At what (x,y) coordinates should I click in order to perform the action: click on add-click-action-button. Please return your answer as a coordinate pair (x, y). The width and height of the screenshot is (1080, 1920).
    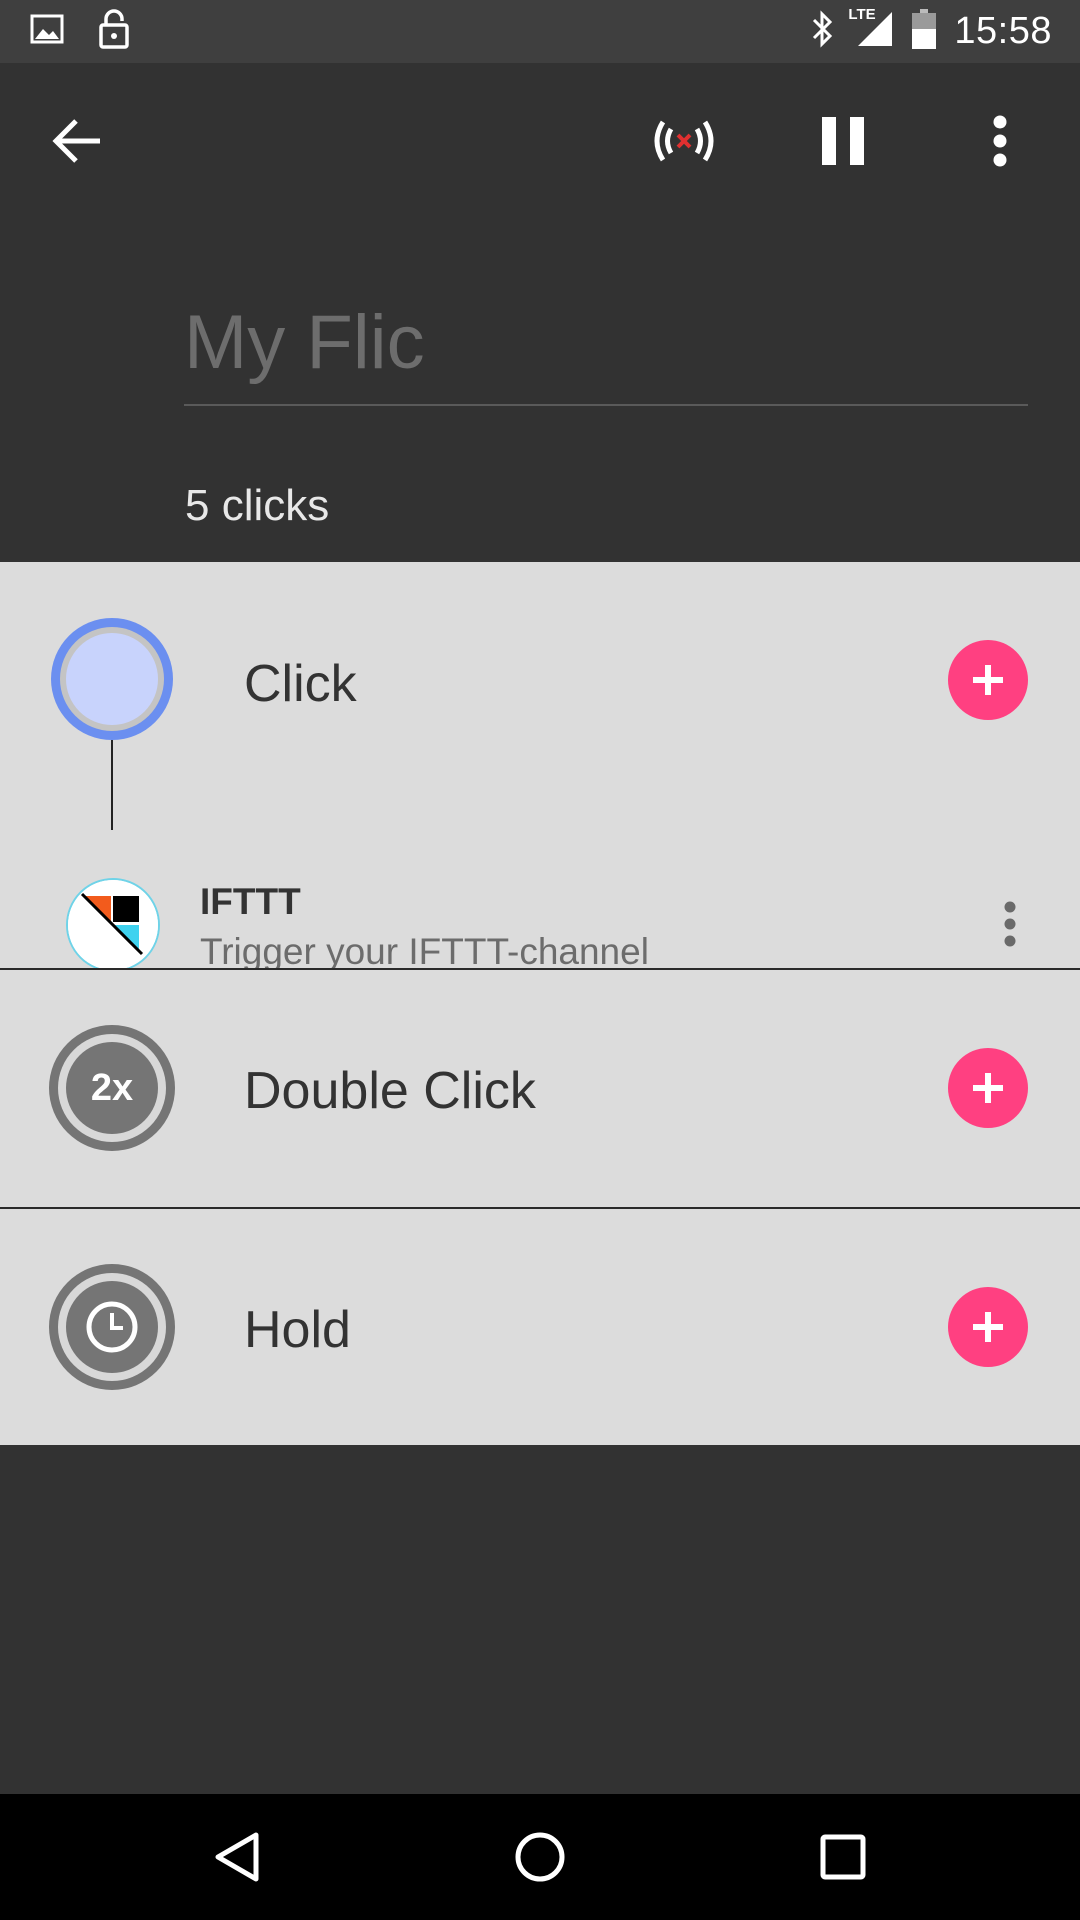
    Looking at the image, I should click on (988, 680).